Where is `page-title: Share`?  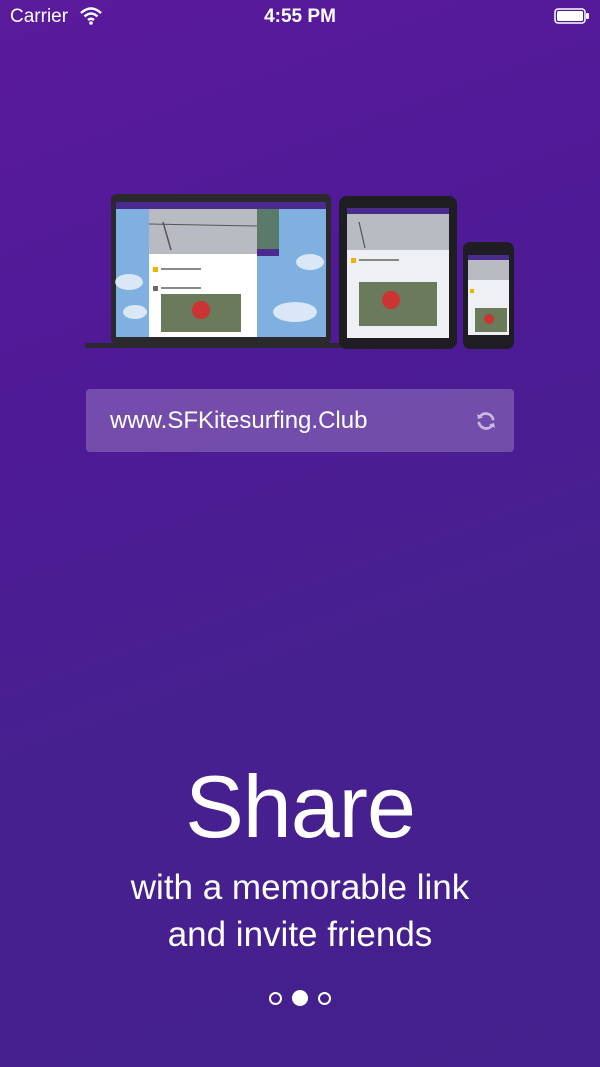 page-title: Share is located at coordinates (300, 806).